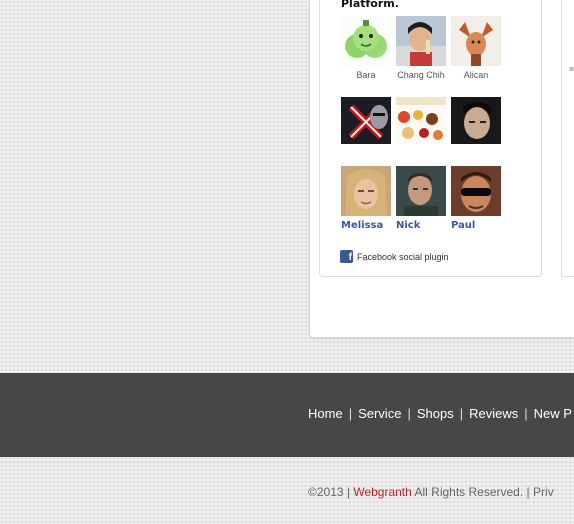  I want to click on panel-marker: ▪, so click(571, 68).